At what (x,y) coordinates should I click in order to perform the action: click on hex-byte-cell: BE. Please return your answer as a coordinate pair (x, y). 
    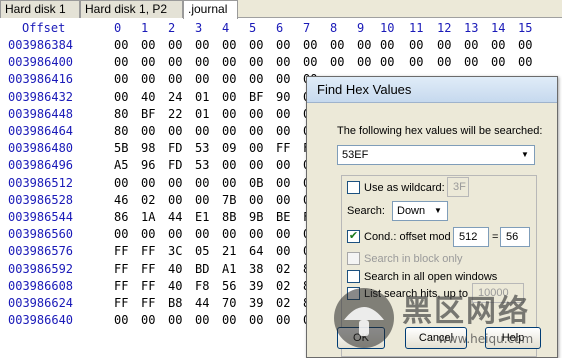
    Looking at the image, I should click on (283, 217).